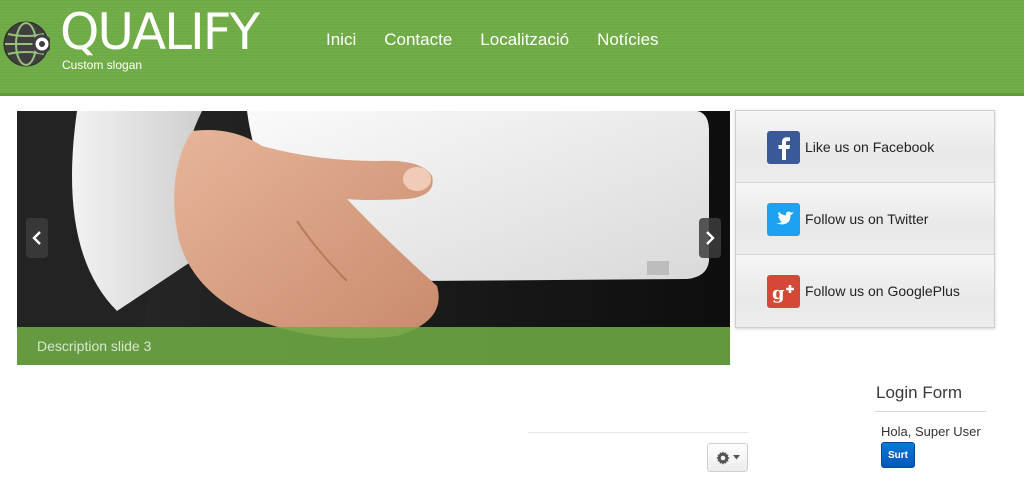 The width and height of the screenshot is (1024, 484). I want to click on chevron-right-icon, so click(710, 238).